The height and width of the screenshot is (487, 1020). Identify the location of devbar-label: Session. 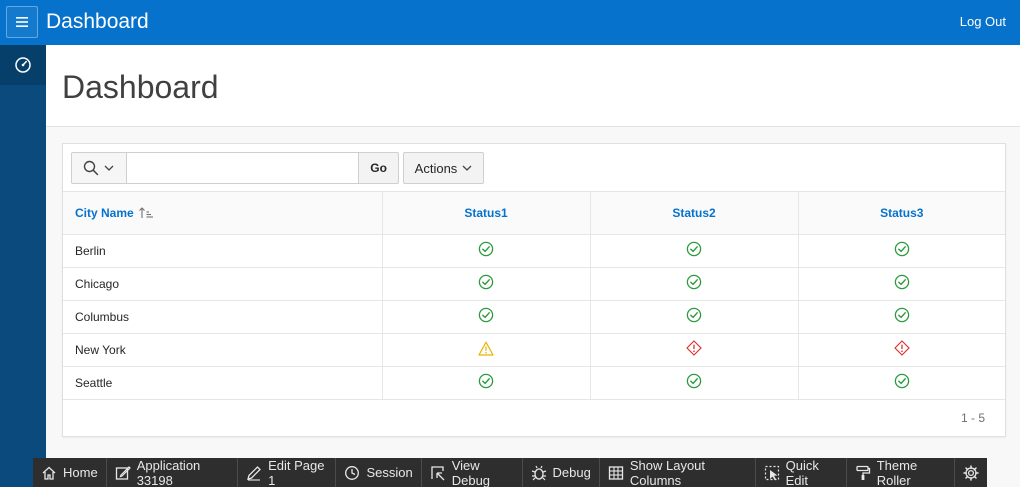
(389, 472).